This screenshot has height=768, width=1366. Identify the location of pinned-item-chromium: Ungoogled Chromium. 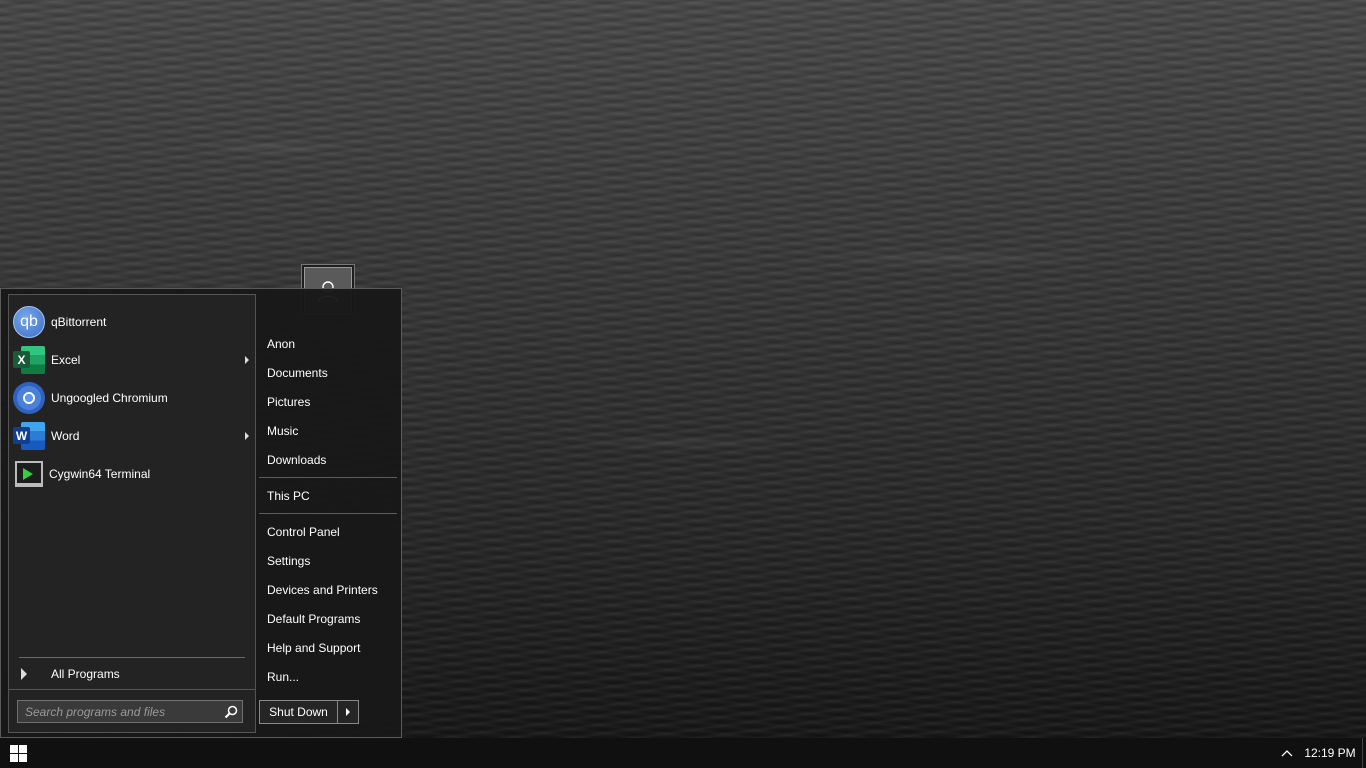
(132, 398).